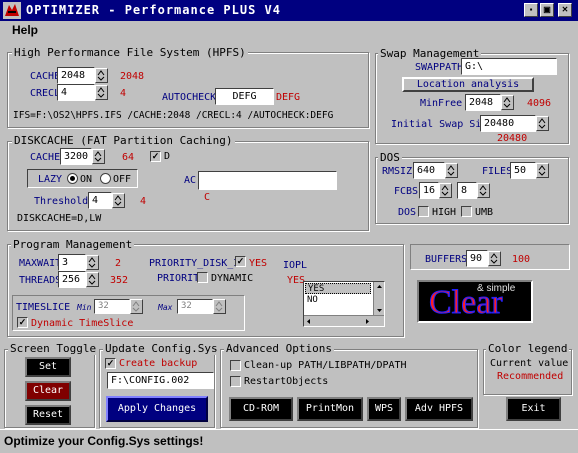 The image size is (578, 453). What do you see at coordinates (261, 409) in the screenshot?
I see `cdrom-button: CD-ROM` at bounding box center [261, 409].